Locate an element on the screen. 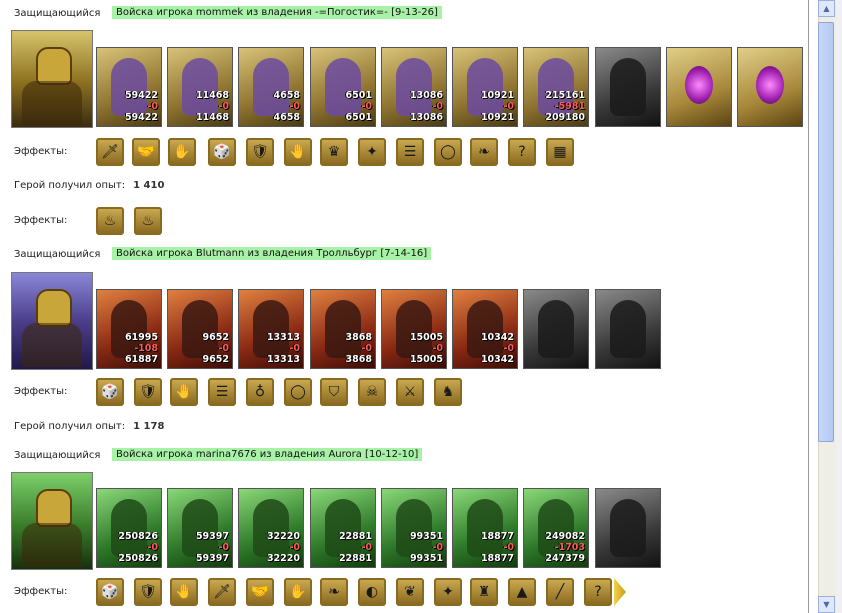  unit-count: 249082 is located at coordinates (565, 536).